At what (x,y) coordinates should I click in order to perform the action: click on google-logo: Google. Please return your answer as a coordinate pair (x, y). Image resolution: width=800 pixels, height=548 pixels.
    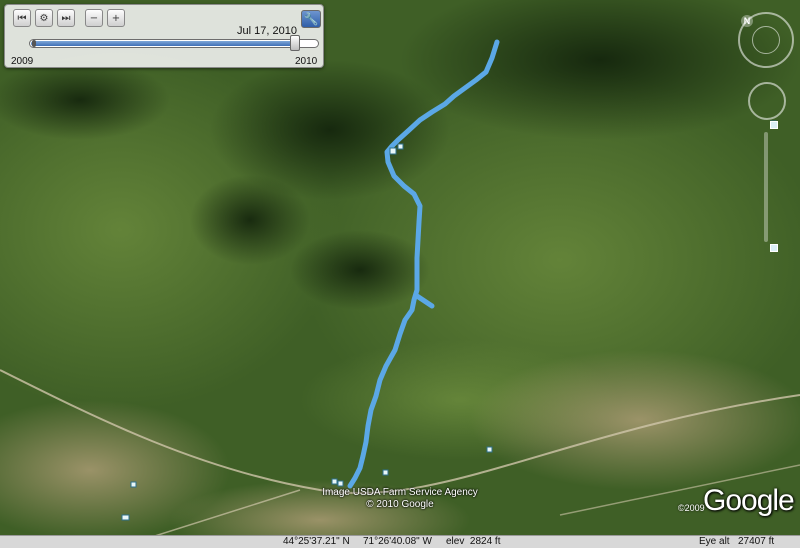
    Looking at the image, I should click on (749, 500).